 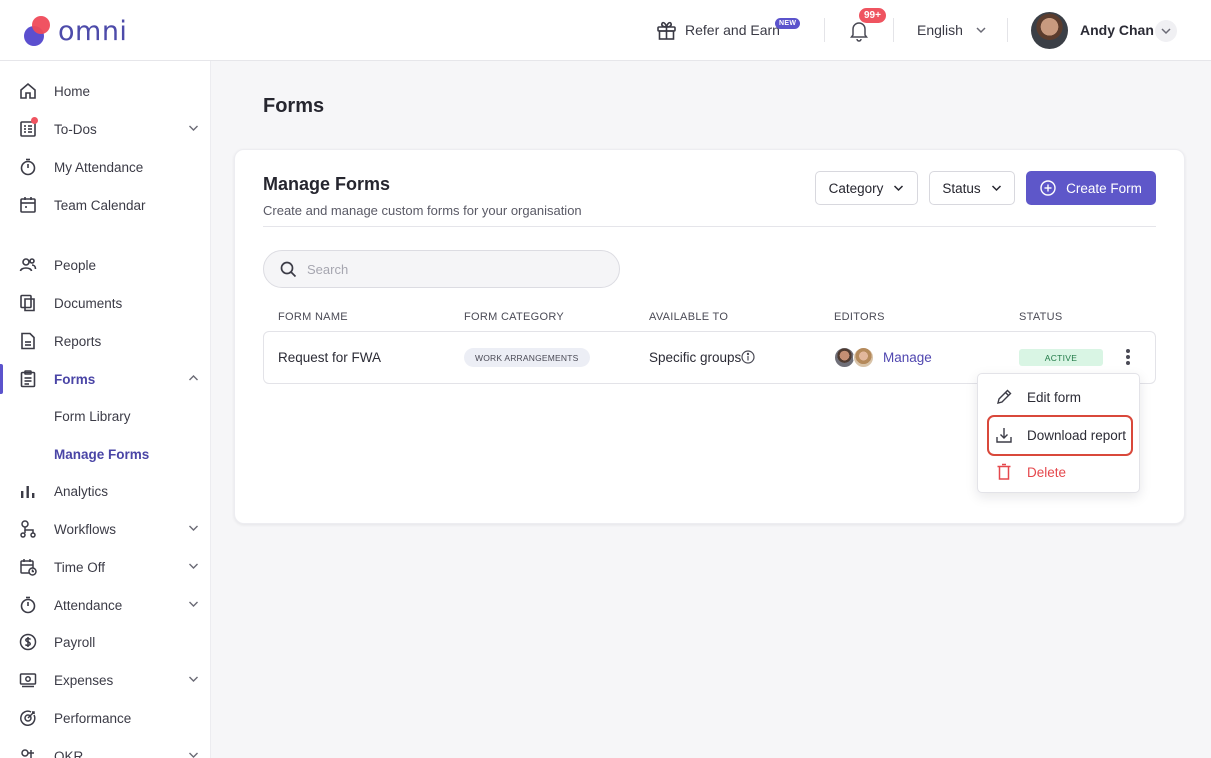 What do you see at coordinates (27, 303) in the screenshot?
I see `documents-icon` at bounding box center [27, 303].